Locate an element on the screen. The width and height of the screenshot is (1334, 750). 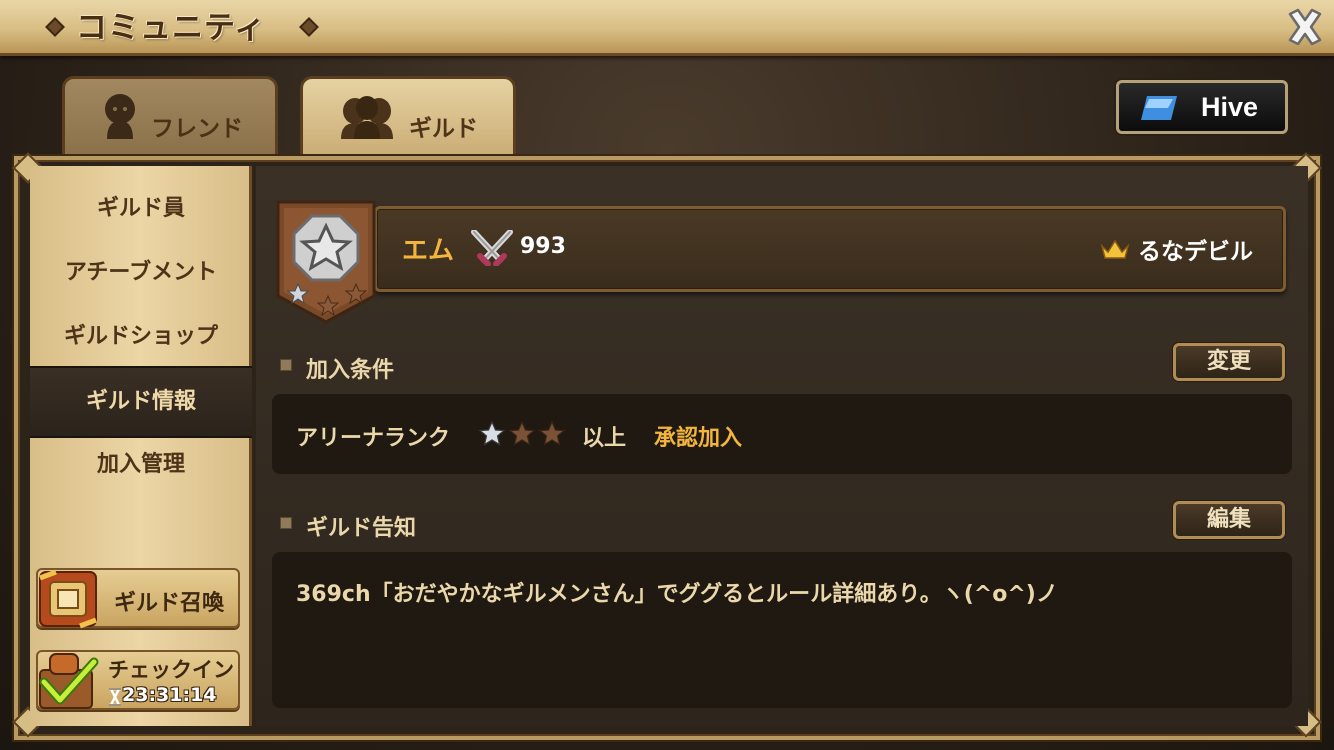
person-silhouette-icon is located at coordinates (120, 116).